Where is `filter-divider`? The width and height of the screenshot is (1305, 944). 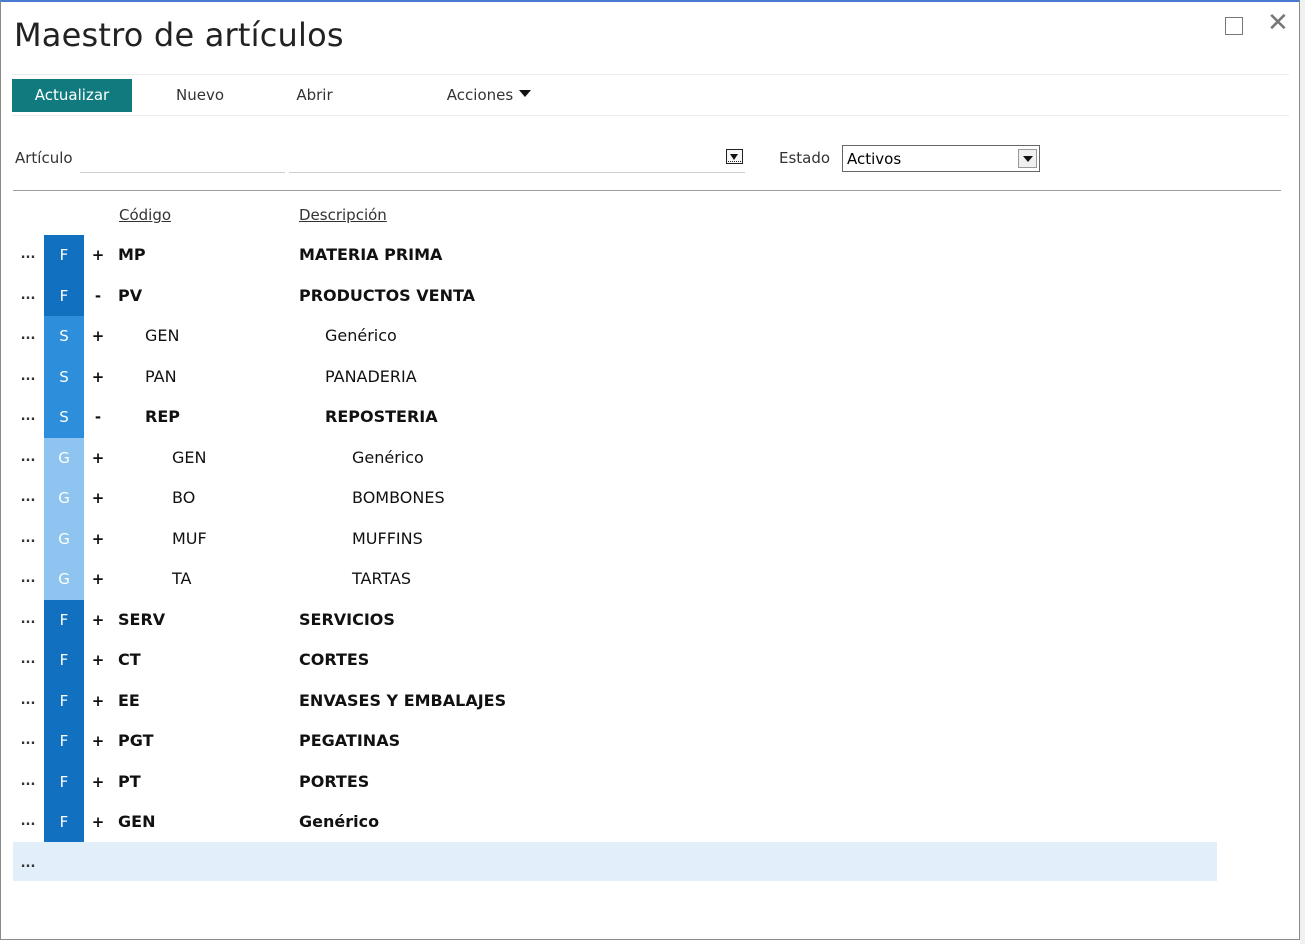
filter-divider is located at coordinates (647, 190).